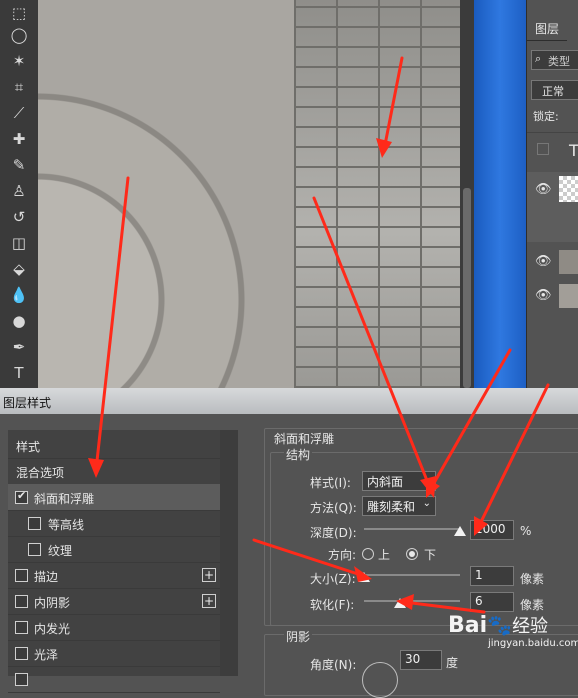 The width and height of the screenshot is (578, 698). Describe the element at coordinates (500, 625) in the screenshot. I see `paw-icon: 🐾` at that location.